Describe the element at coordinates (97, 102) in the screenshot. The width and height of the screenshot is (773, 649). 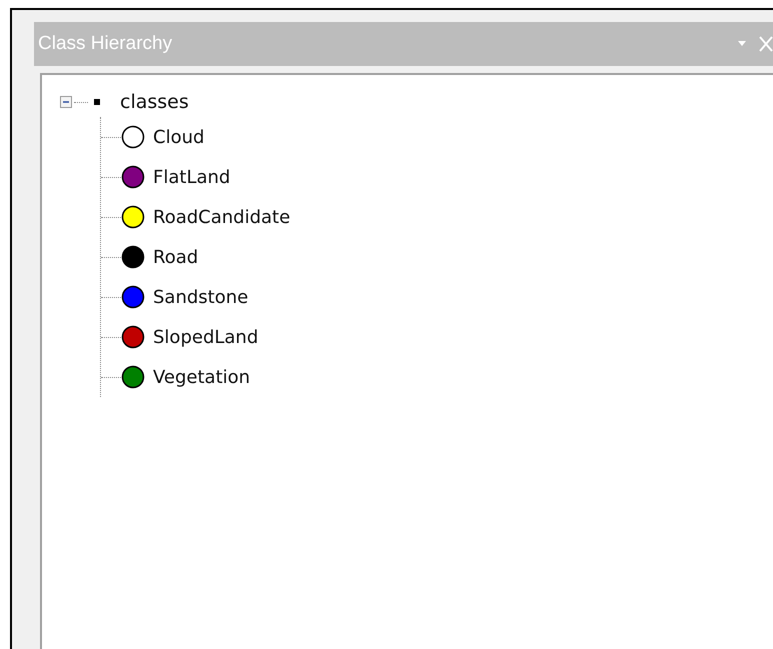
I see `node-square-icon` at that location.